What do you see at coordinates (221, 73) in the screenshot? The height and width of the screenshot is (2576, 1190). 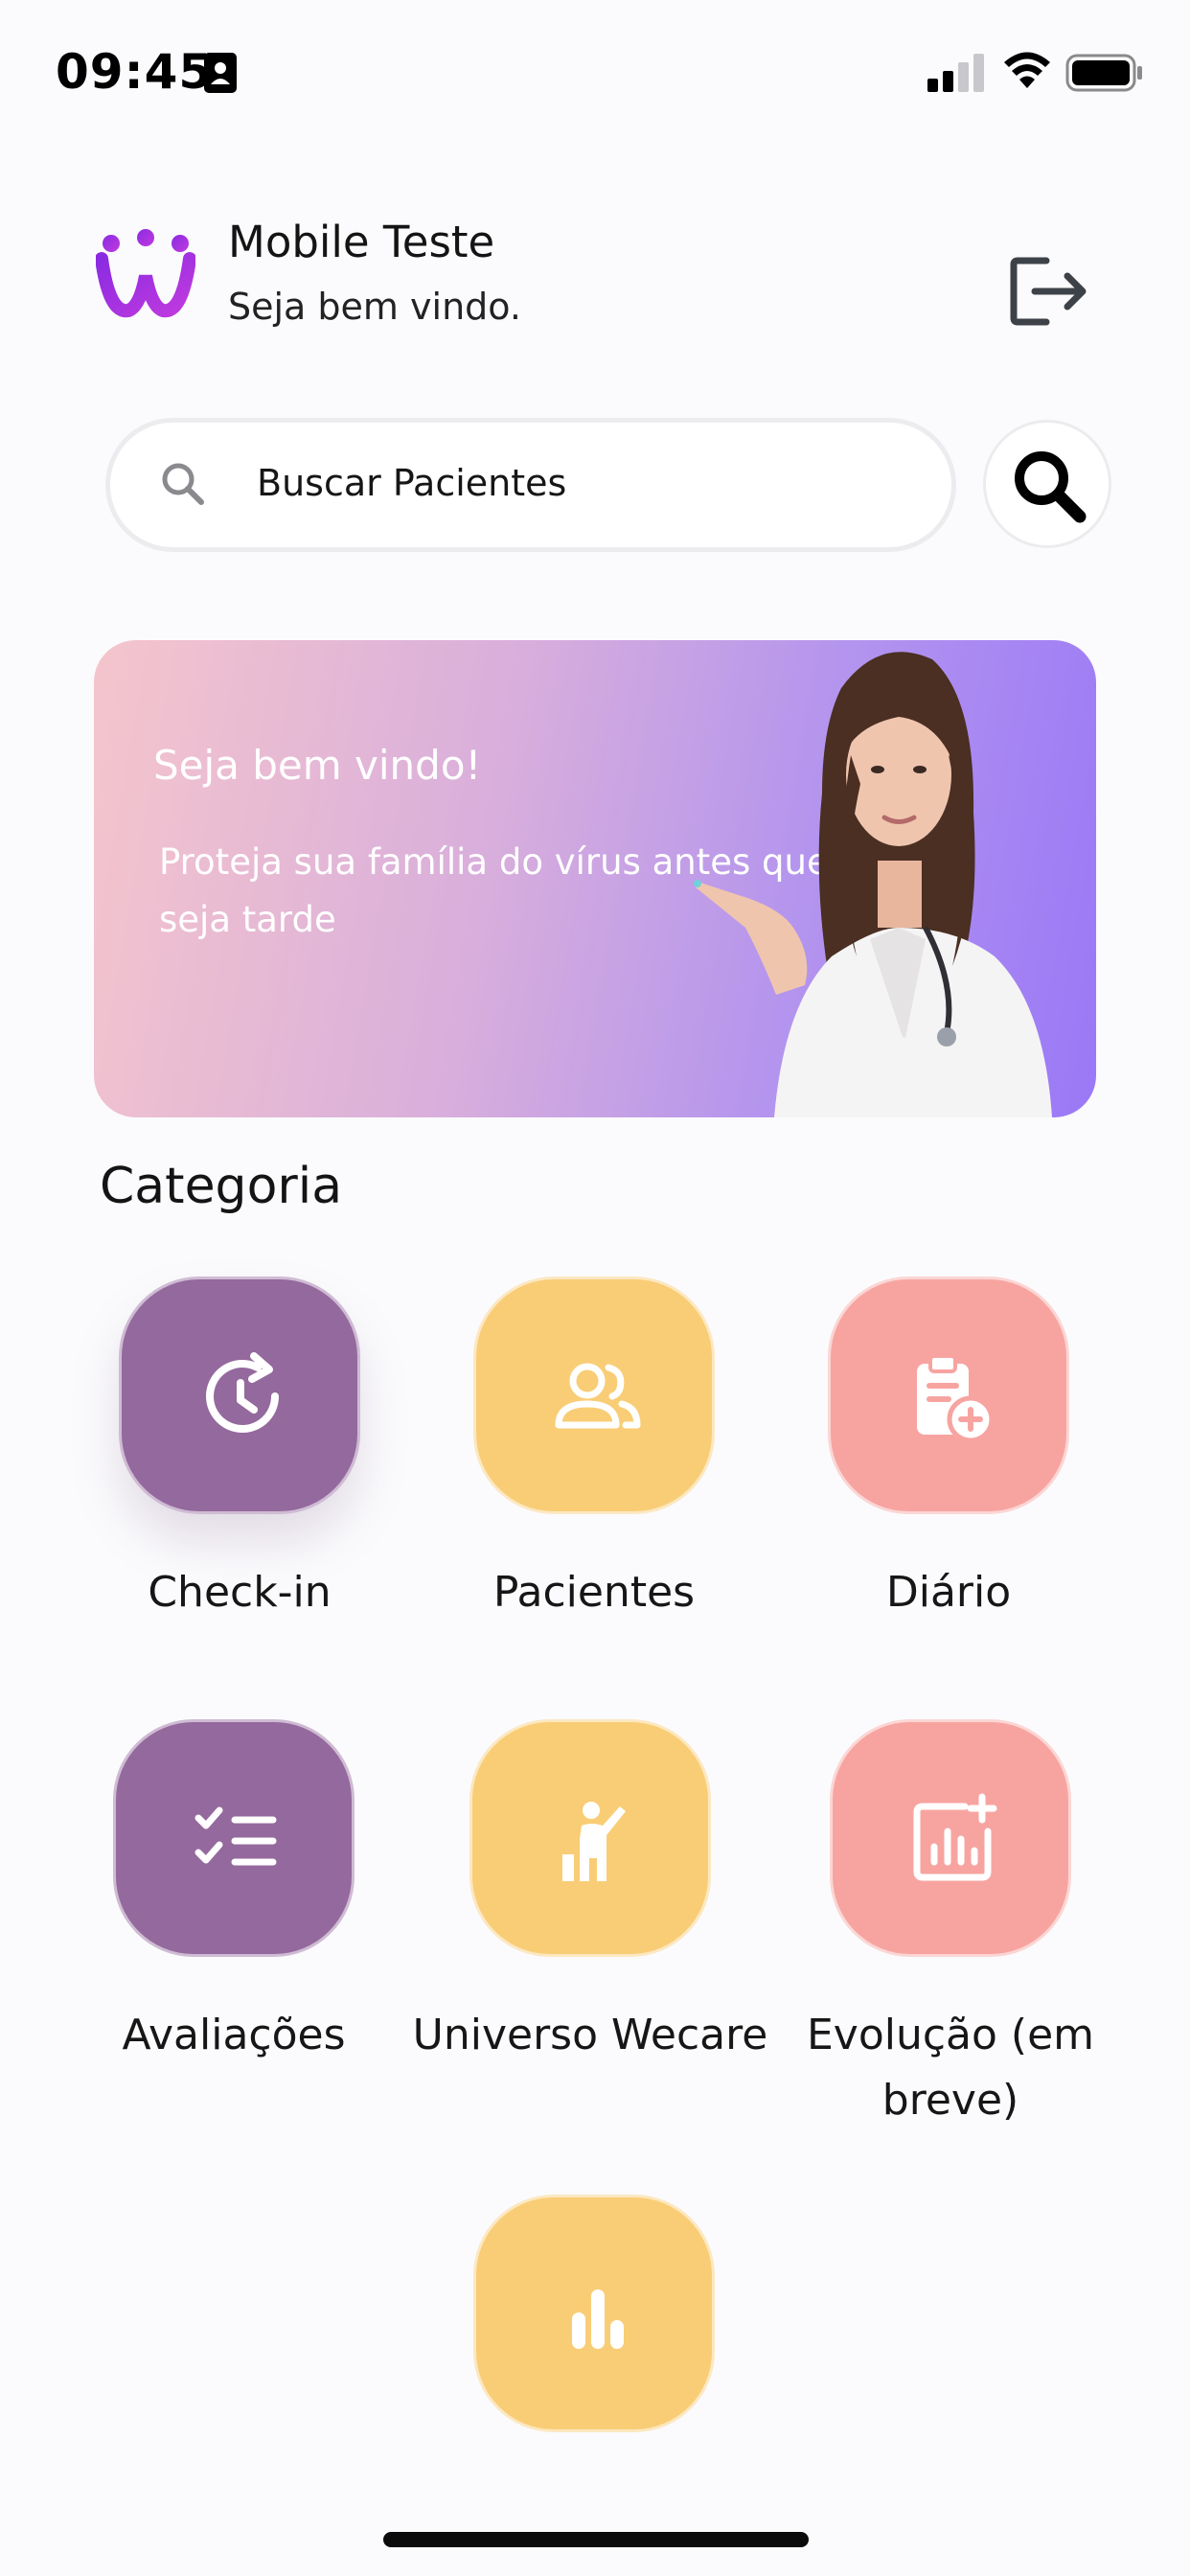 I see `contact-card-icon` at bounding box center [221, 73].